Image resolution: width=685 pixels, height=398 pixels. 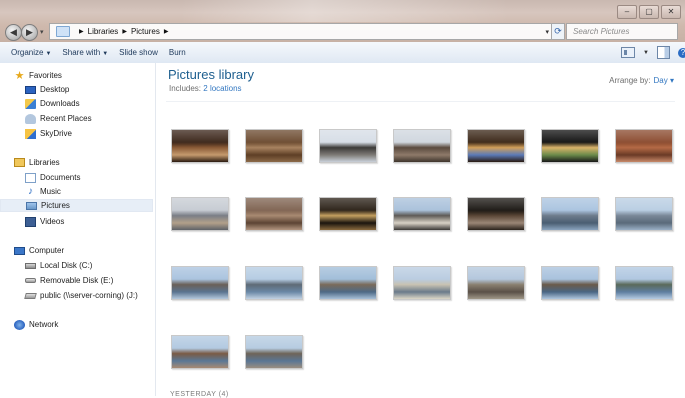 I want to click on libraries-icon, so click(x=19, y=162).